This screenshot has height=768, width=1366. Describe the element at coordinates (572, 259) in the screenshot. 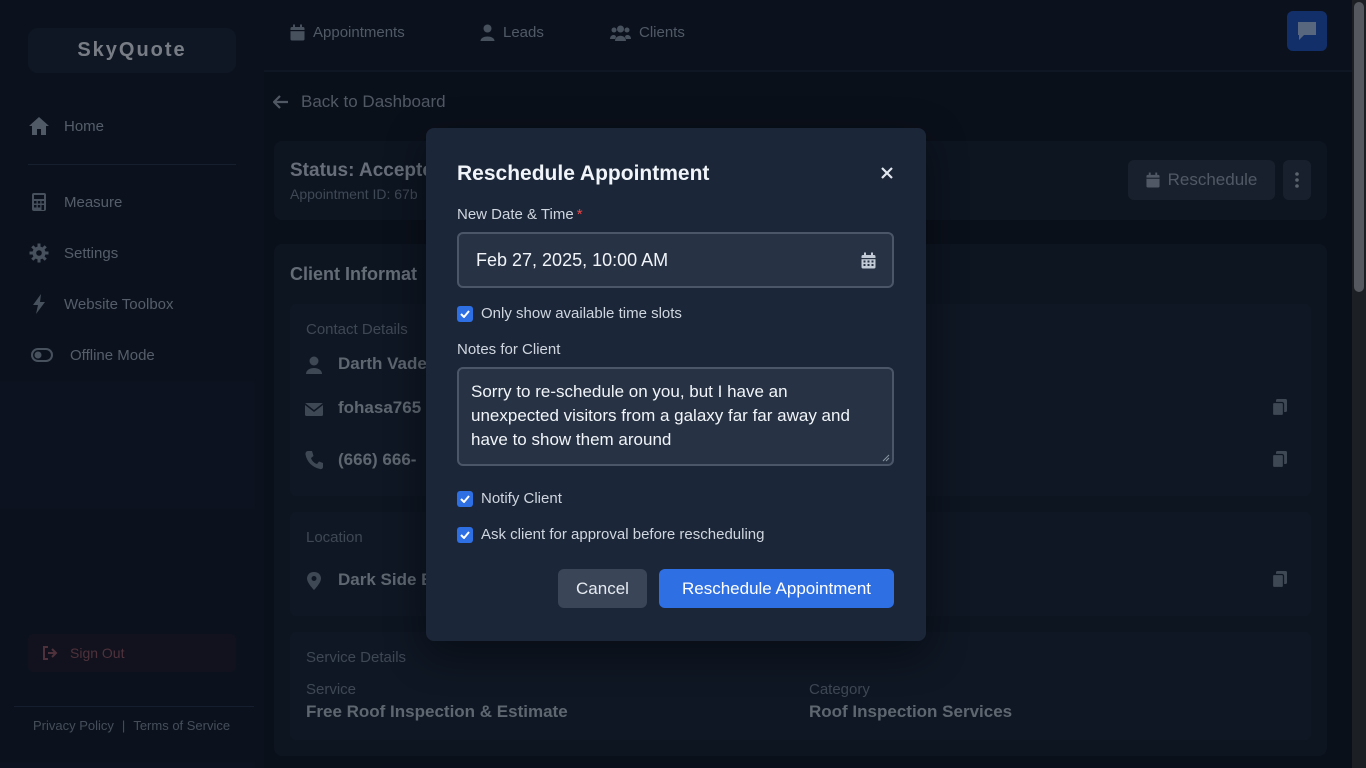

I see `date-time-value: Feb 27, 2025, 10:00 AM` at that location.